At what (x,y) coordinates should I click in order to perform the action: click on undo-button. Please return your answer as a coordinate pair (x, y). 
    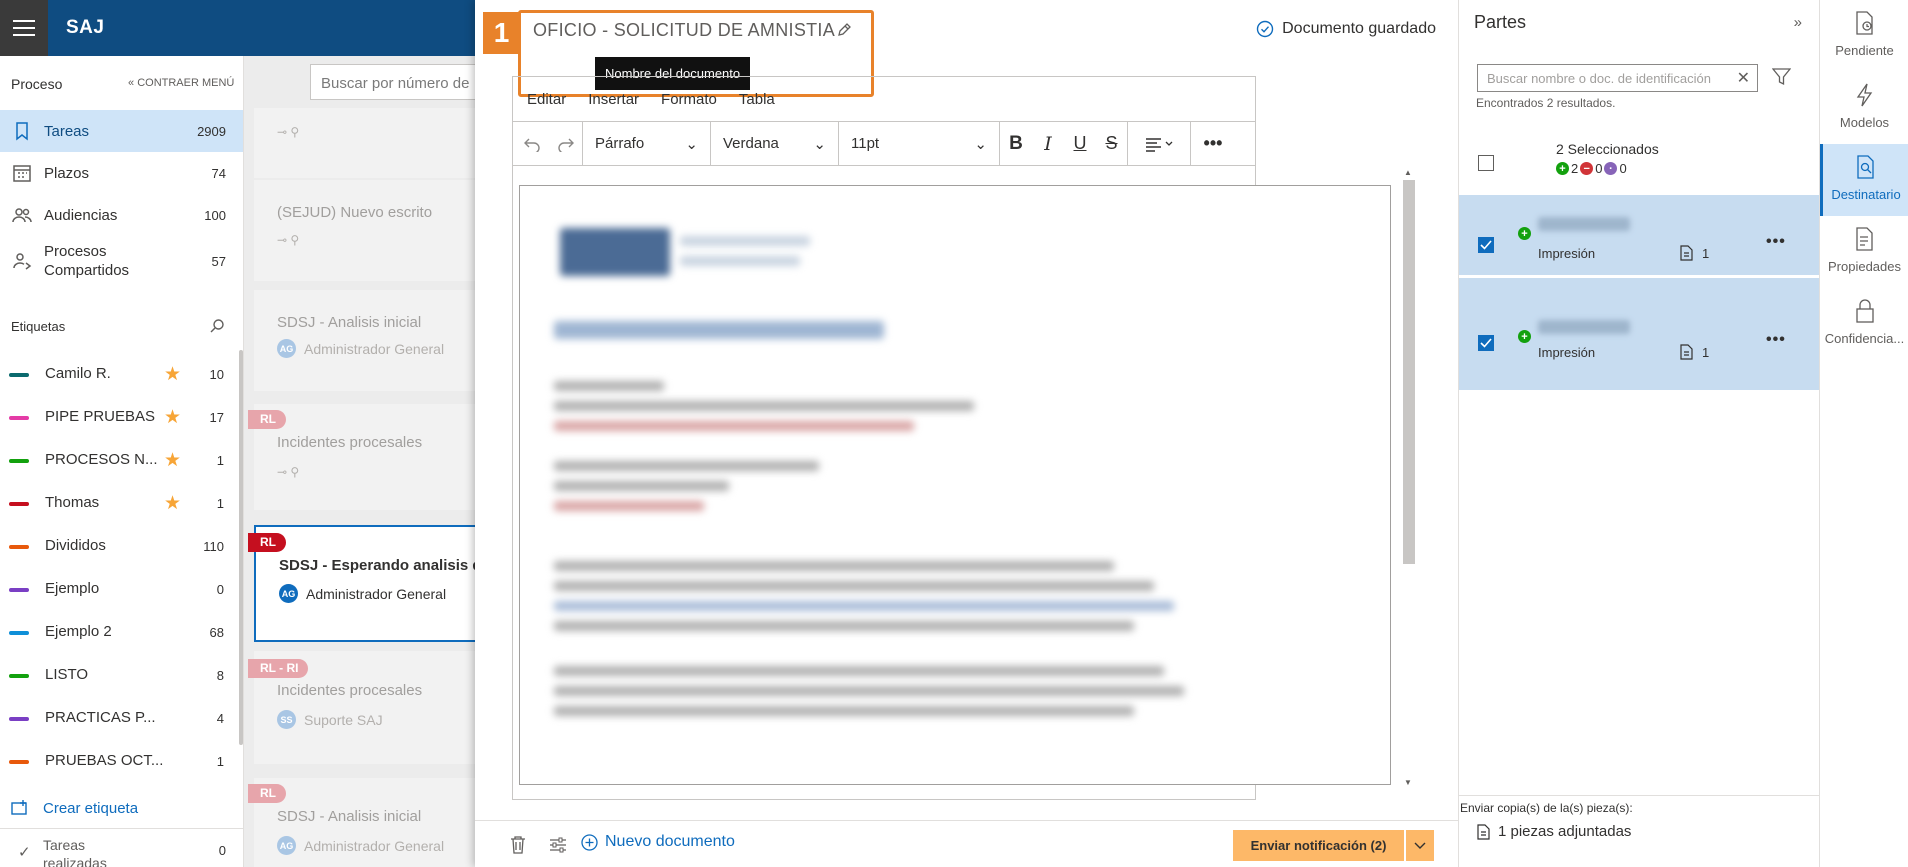
    Looking at the image, I should click on (531, 144).